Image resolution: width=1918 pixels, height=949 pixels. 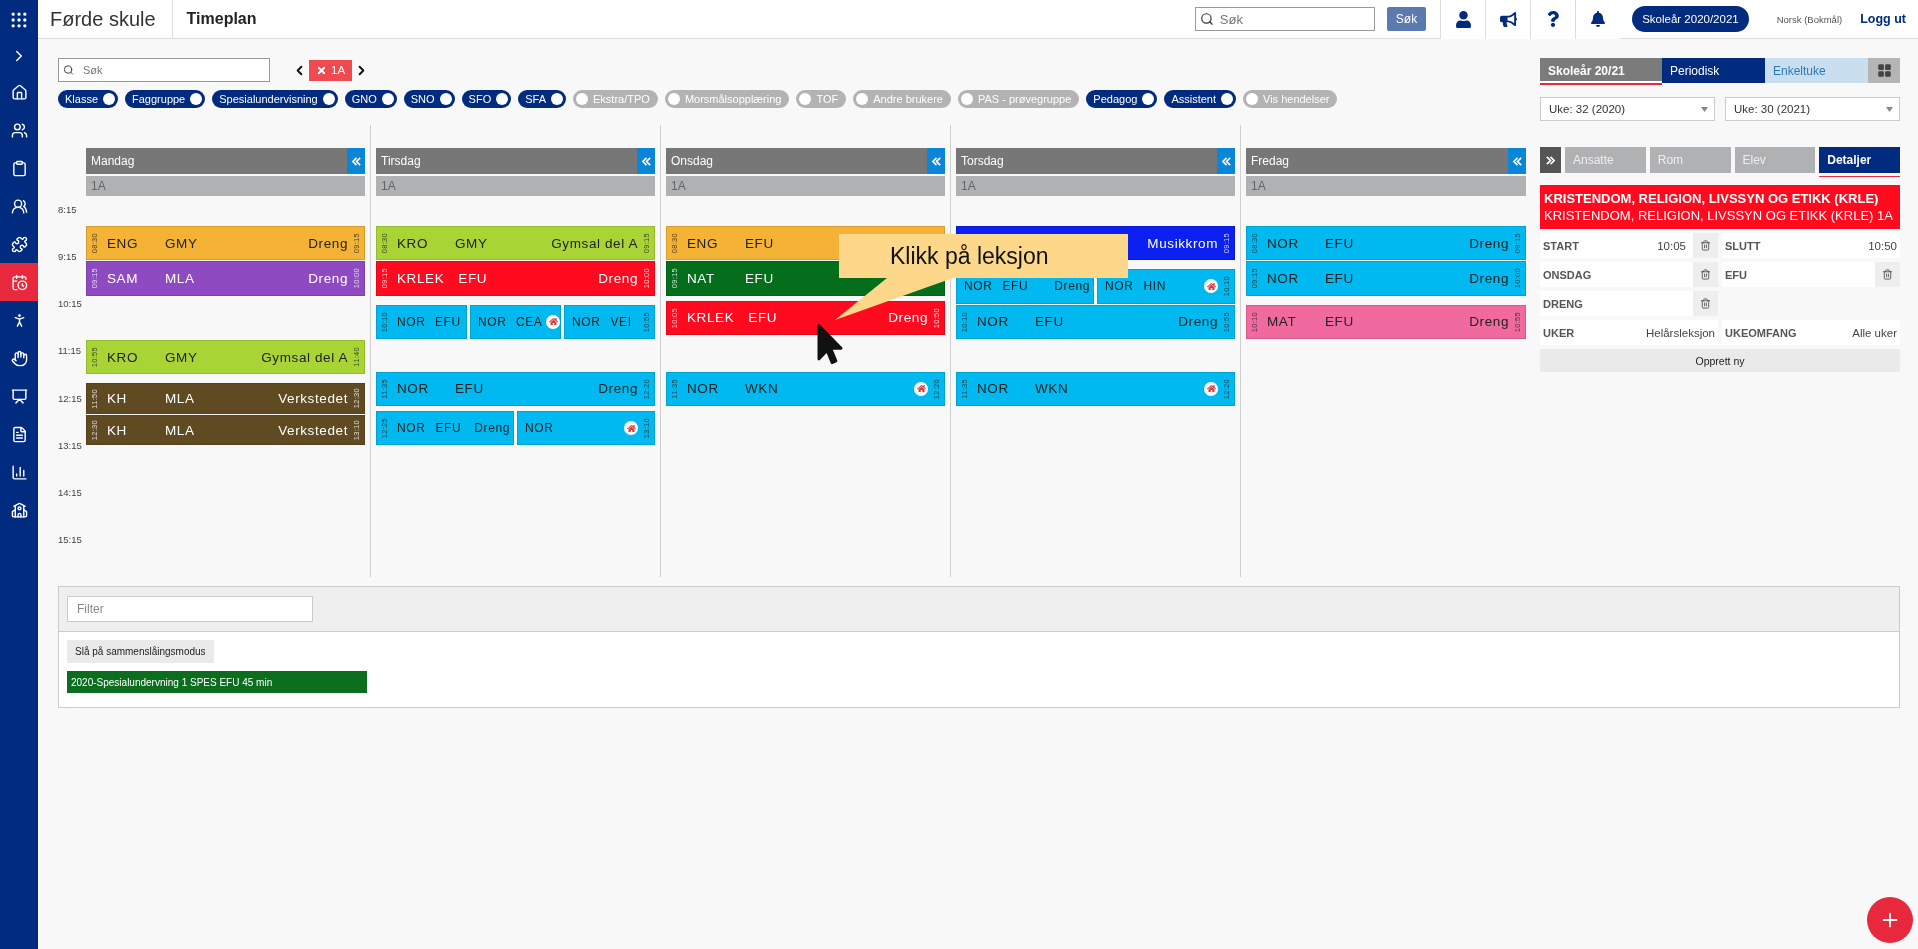 What do you see at coordinates (621, 321) in the screenshot?
I see `teacher-code: VEI` at bounding box center [621, 321].